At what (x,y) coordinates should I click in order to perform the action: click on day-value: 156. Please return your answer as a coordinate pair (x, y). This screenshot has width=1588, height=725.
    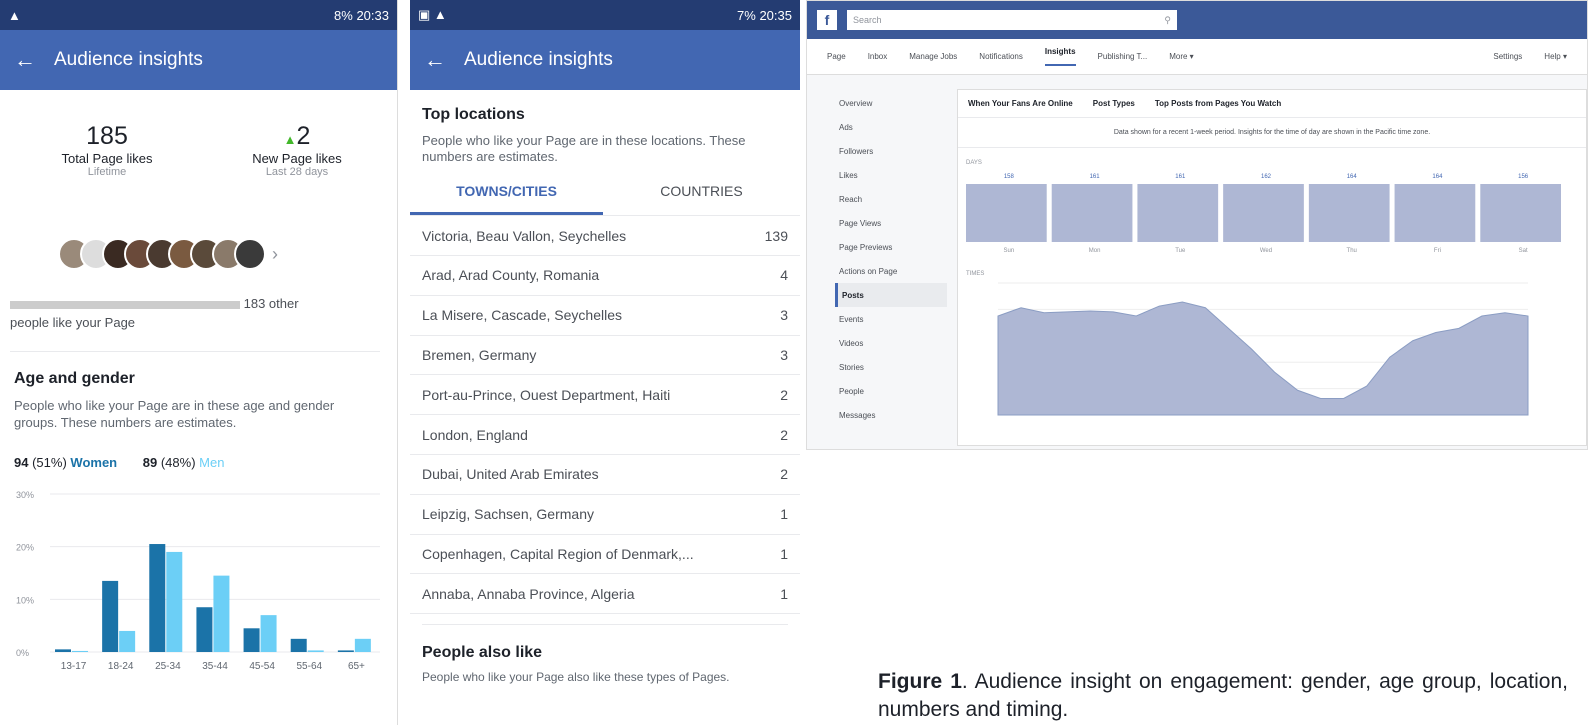
    Looking at the image, I should click on (1523, 177).